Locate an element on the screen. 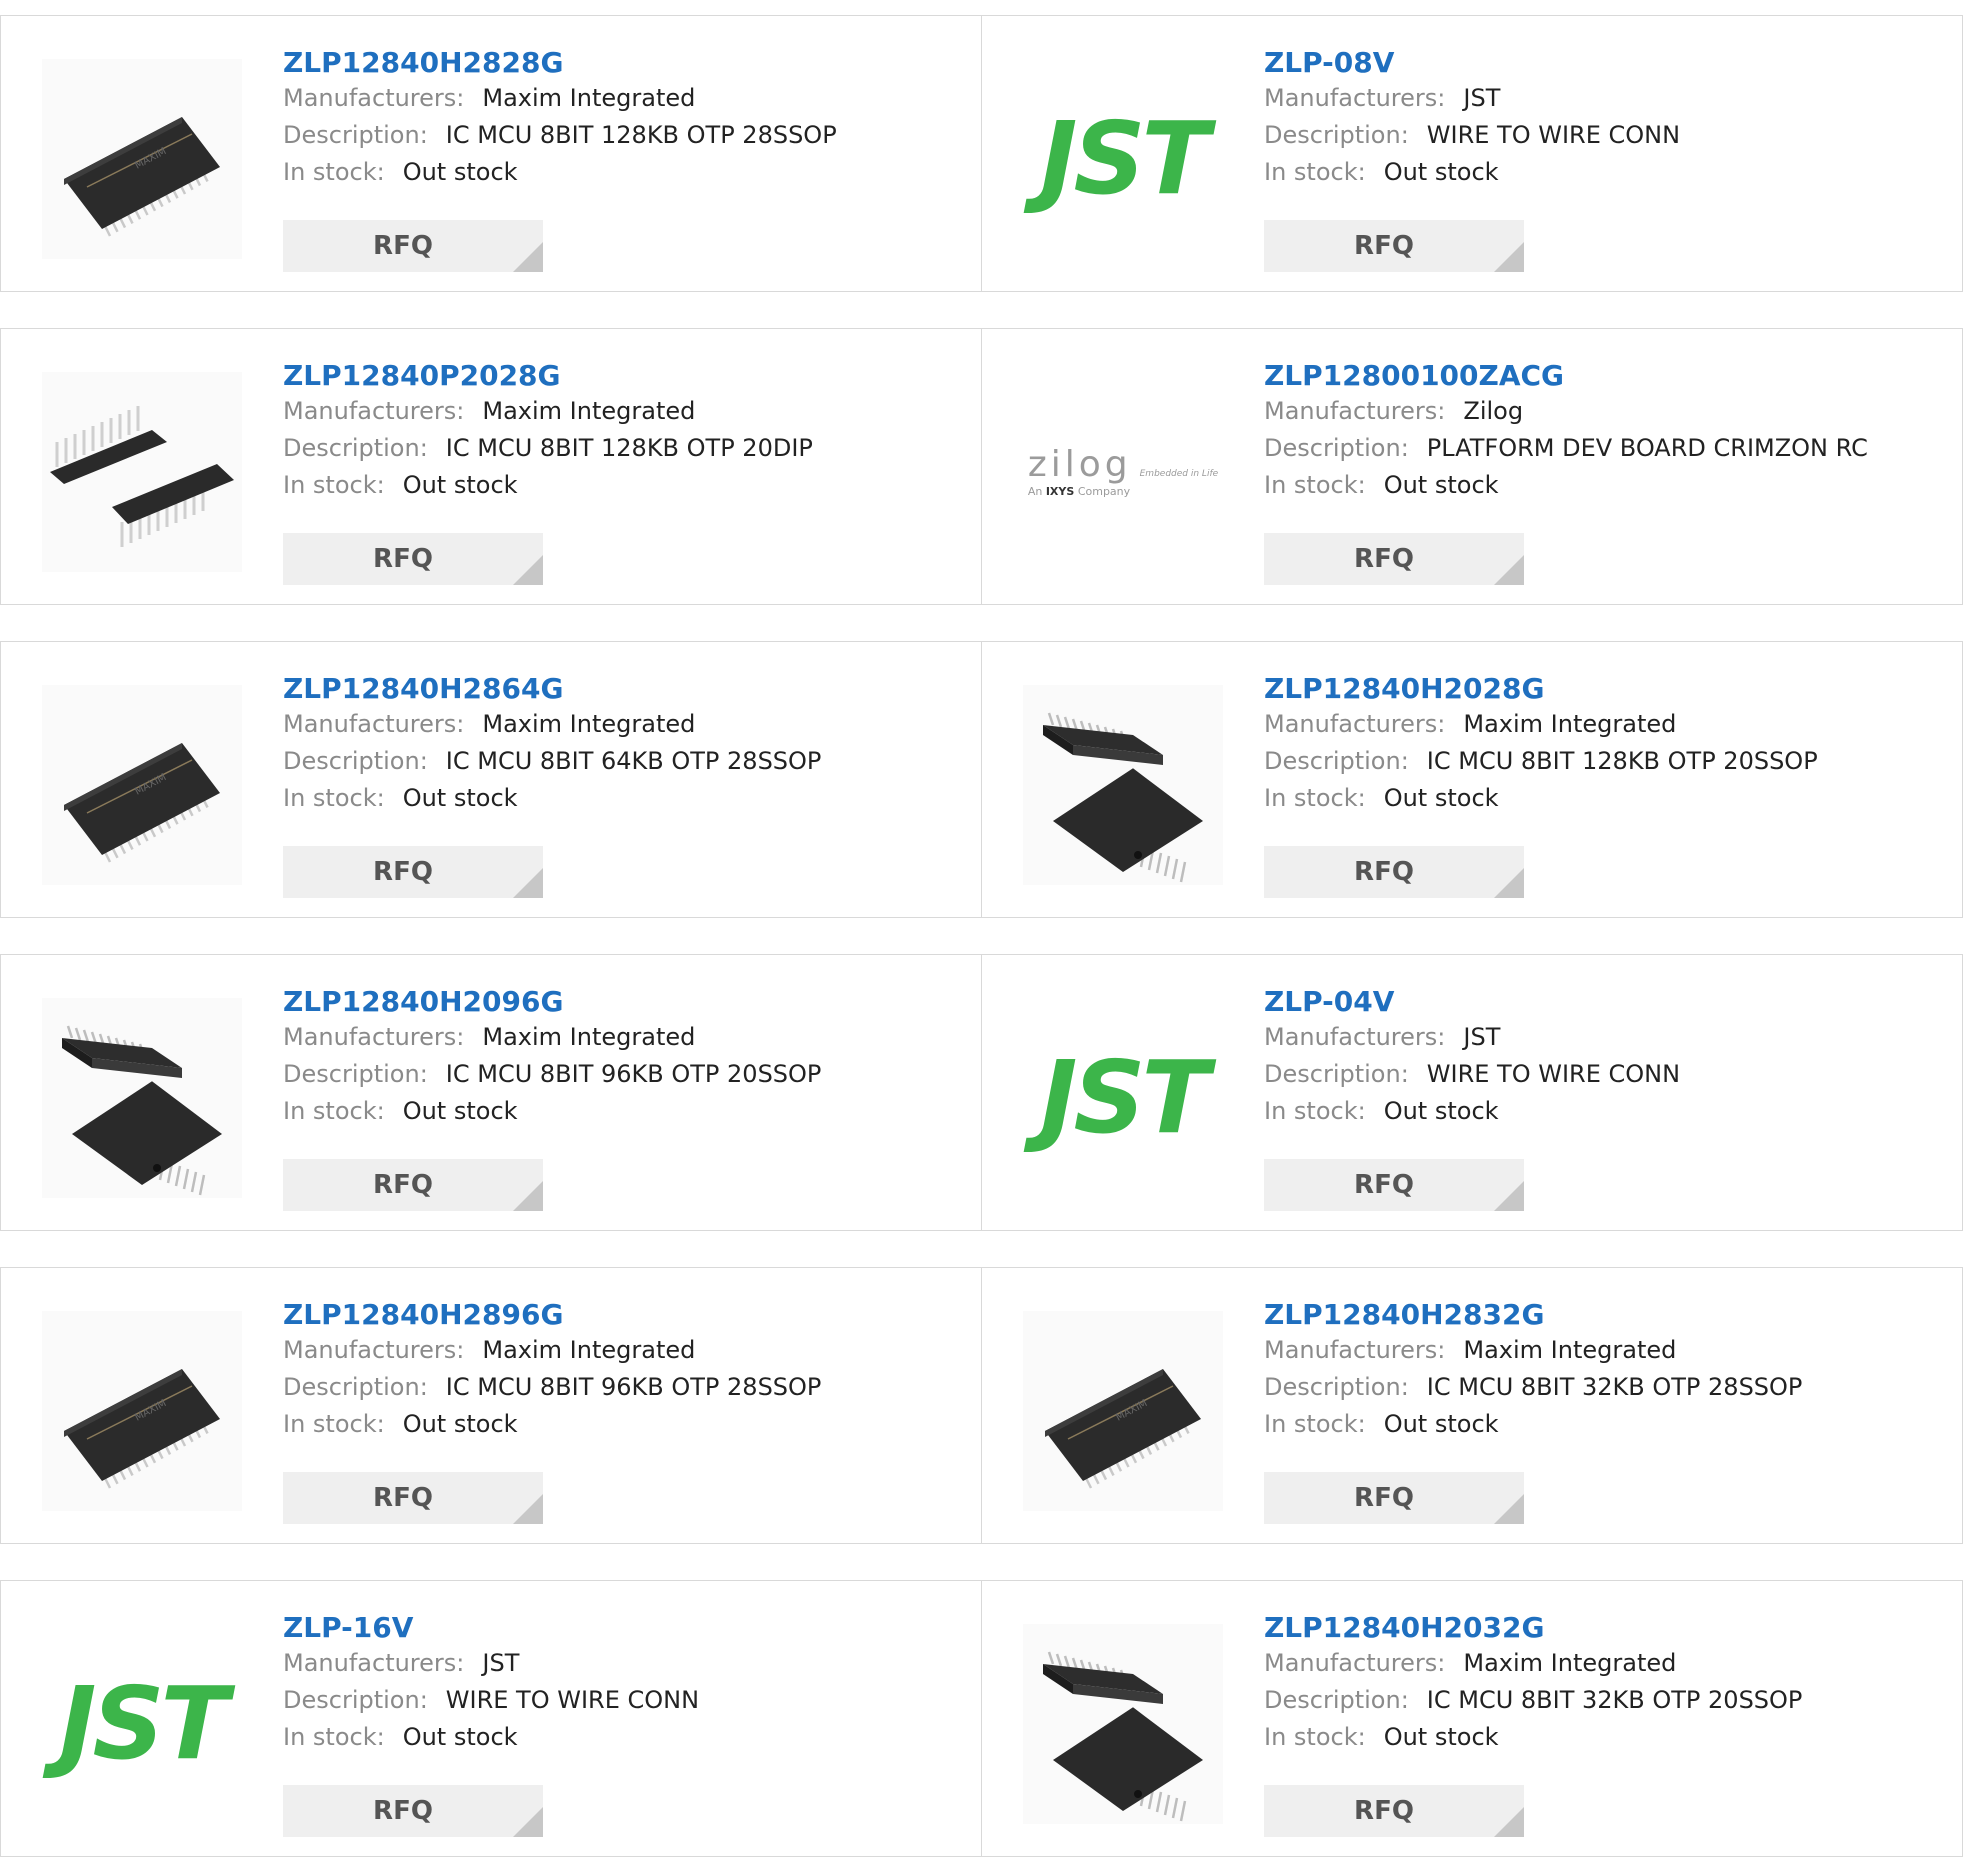 Image resolution: width=1963 pixels, height=1857 pixels. part-number-link: ZLP12840H2032G is located at coordinates (1533, 1628).